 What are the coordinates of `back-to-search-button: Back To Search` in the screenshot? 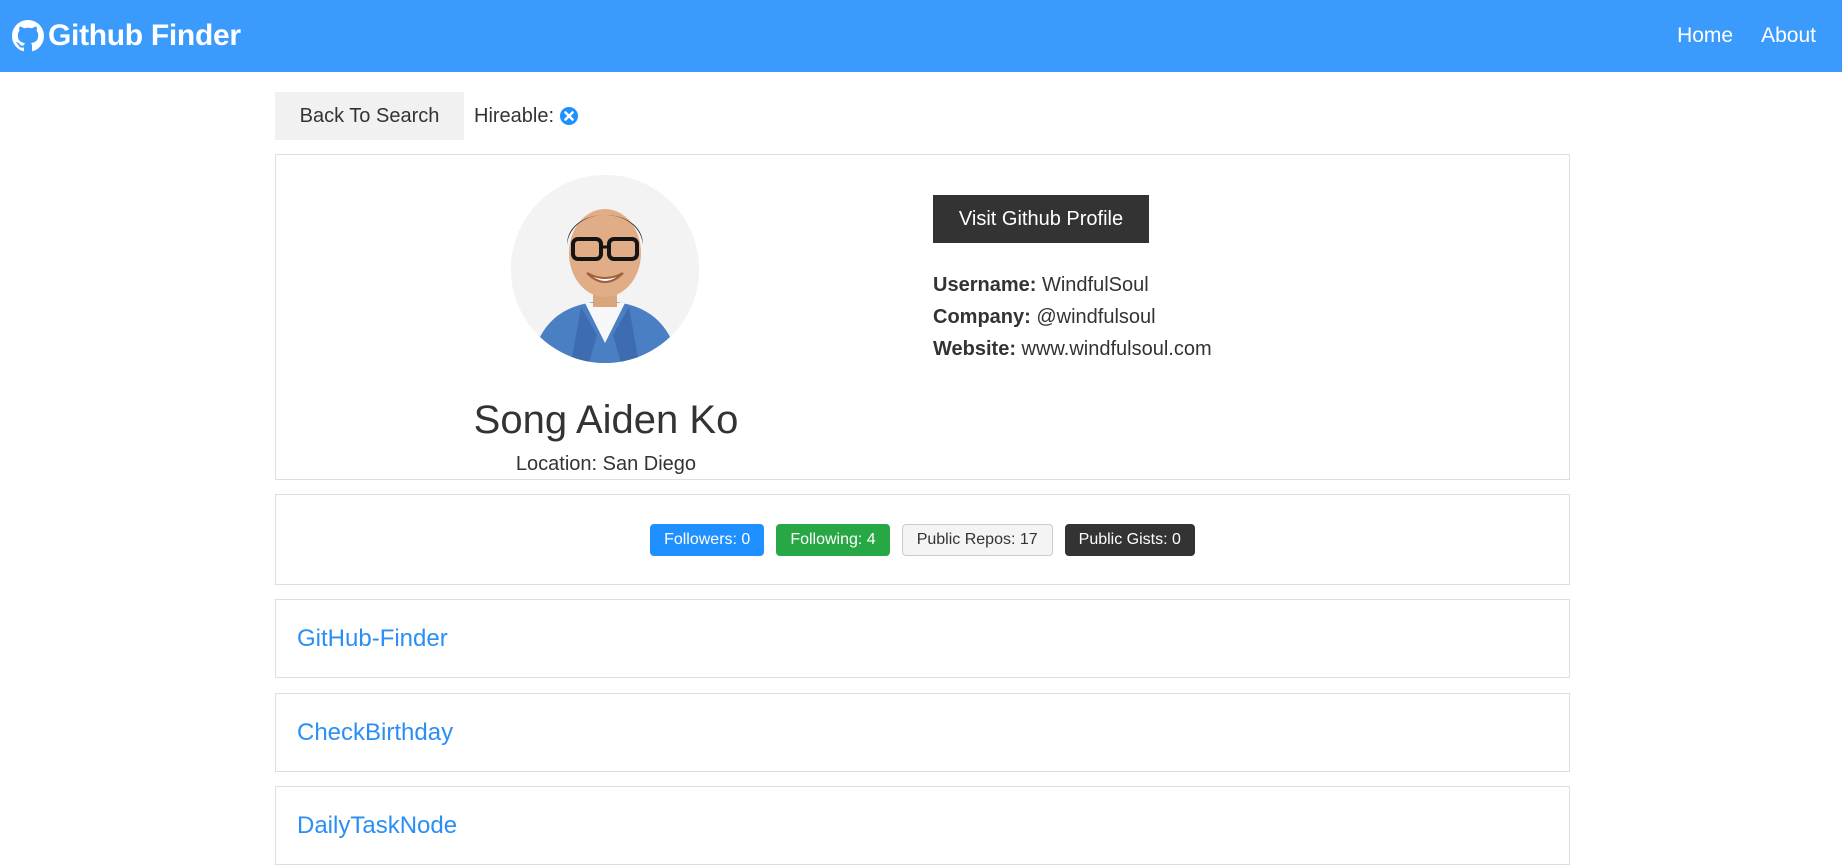 It's located at (369, 116).